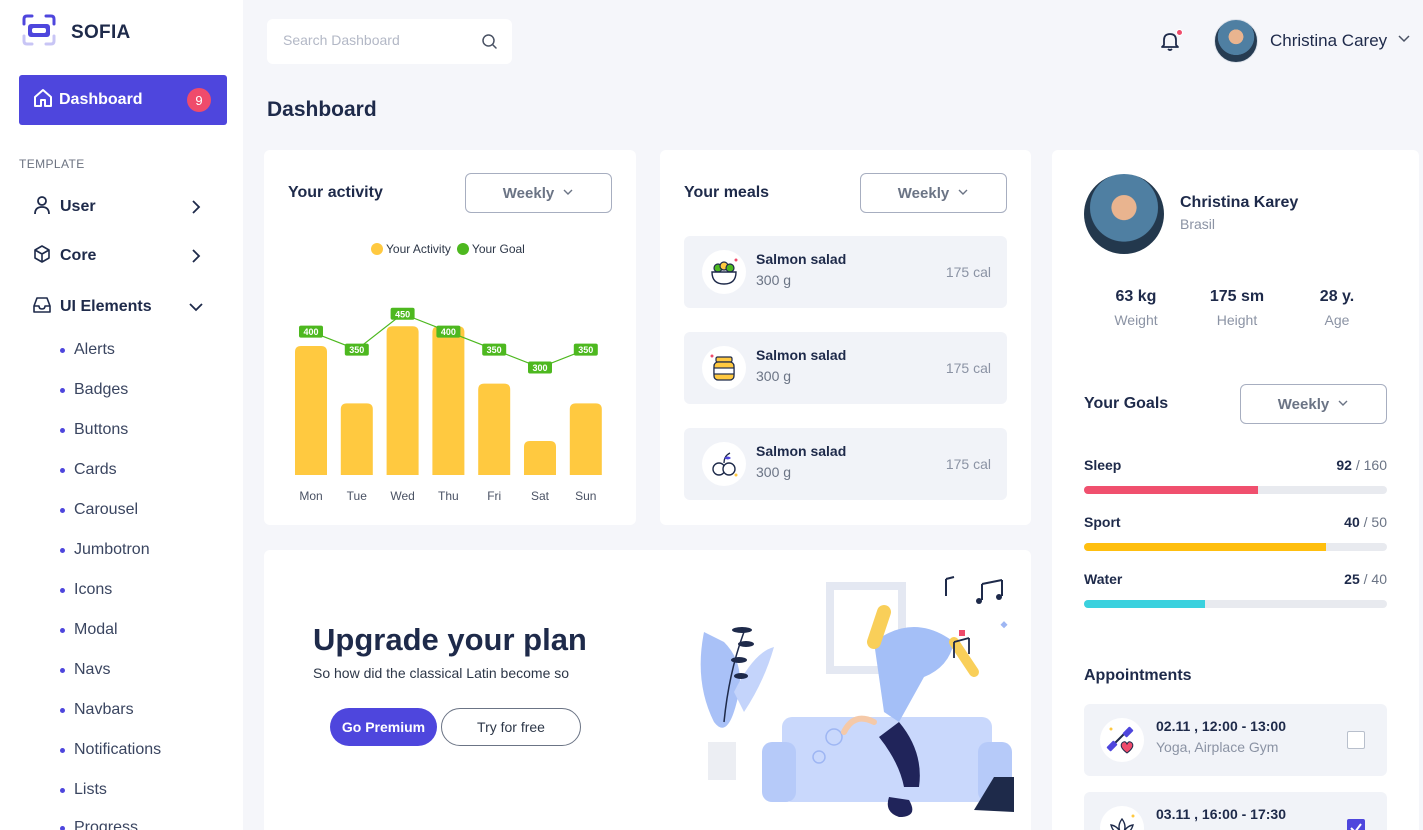 This screenshot has height=830, width=1423. What do you see at coordinates (106, 509) in the screenshot?
I see `sidebar-subitem-label: Carousel` at bounding box center [106, 509].